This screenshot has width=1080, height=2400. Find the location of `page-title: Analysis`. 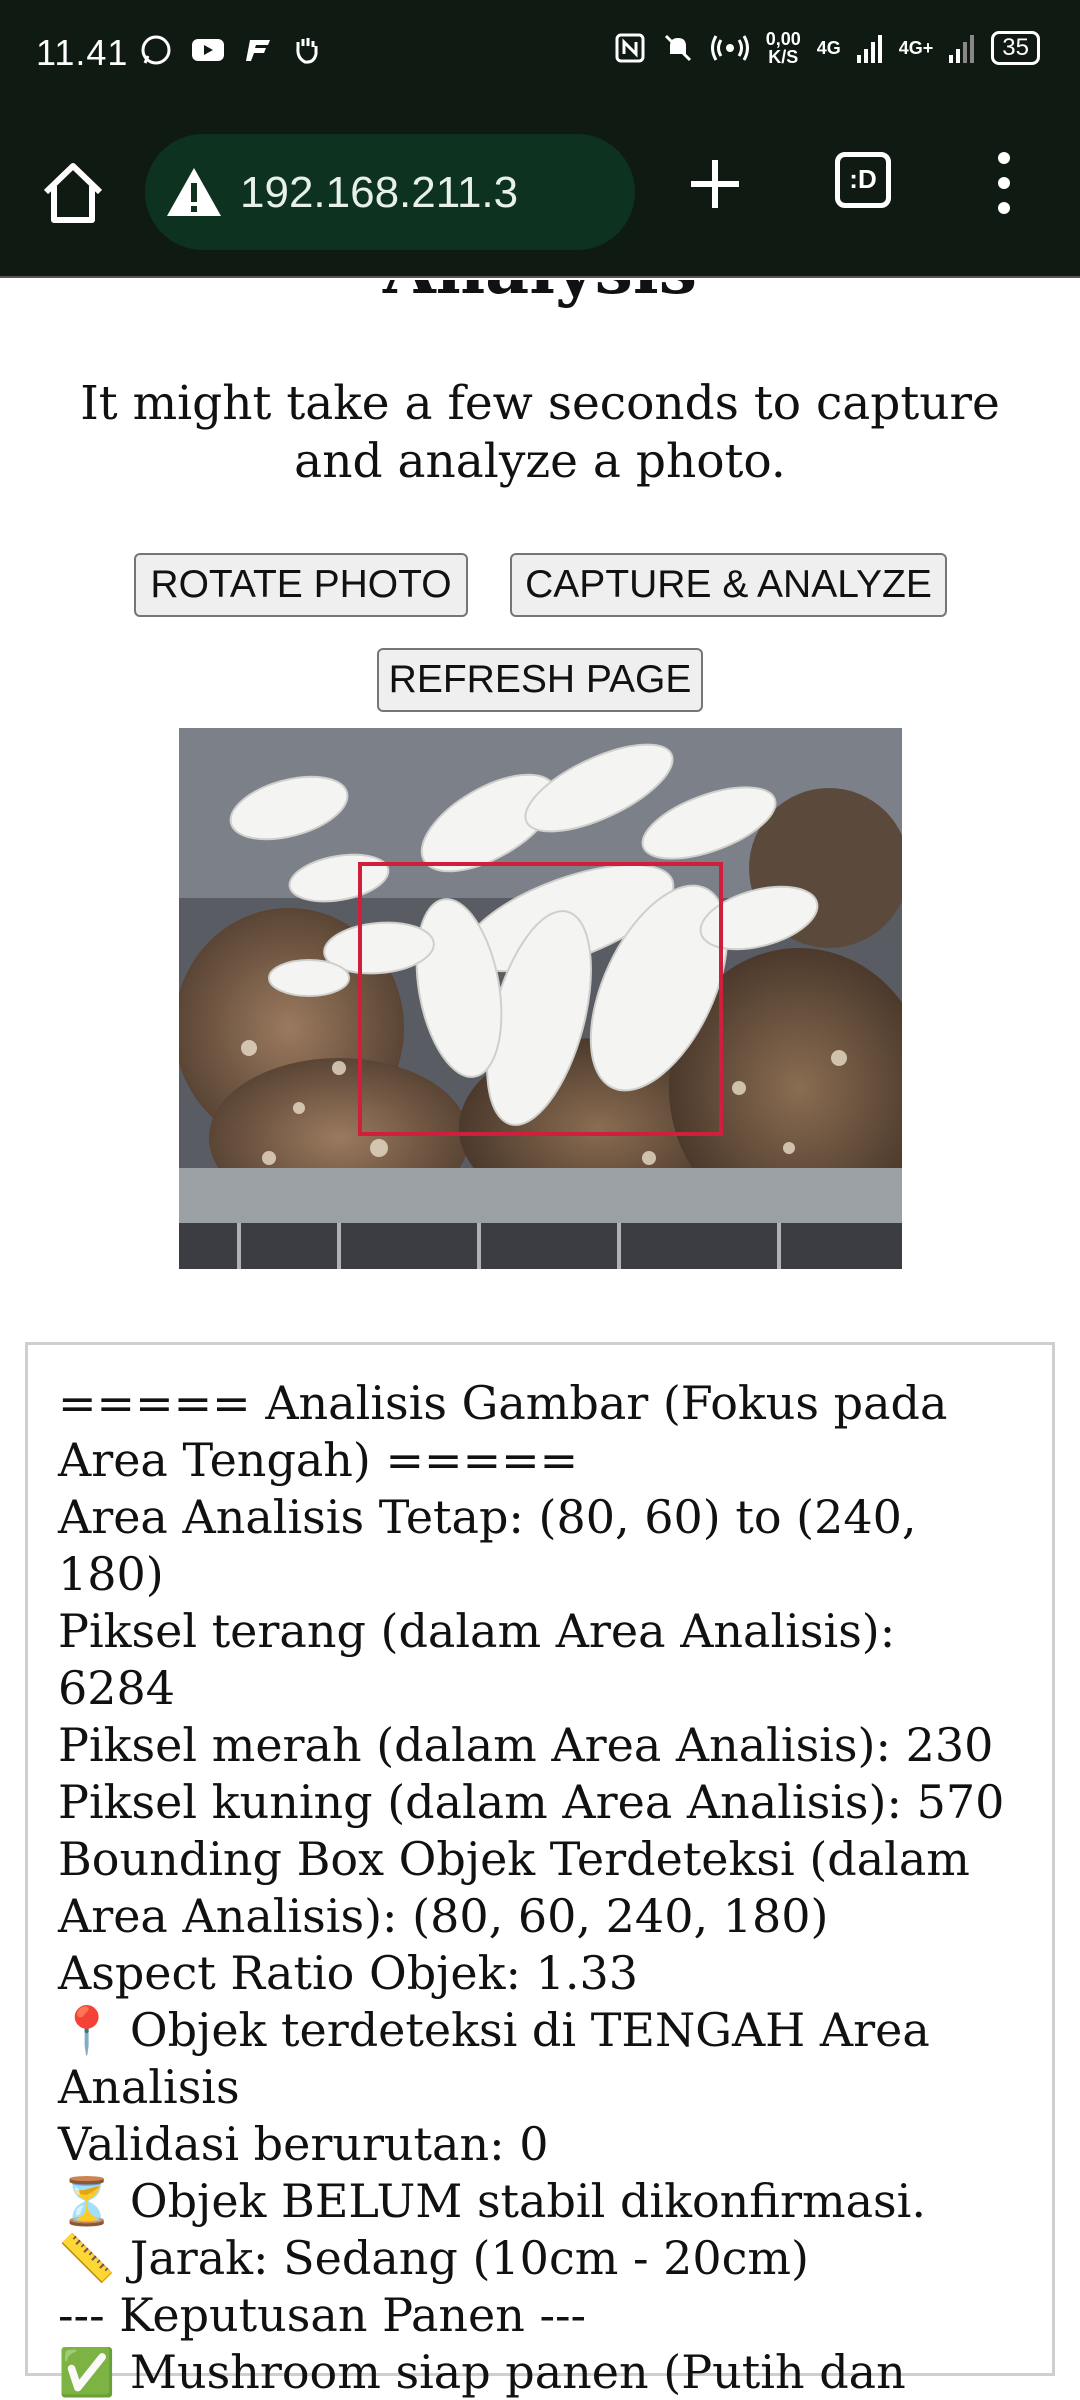

page-title: Analysis is located at coordinates (540, 295).